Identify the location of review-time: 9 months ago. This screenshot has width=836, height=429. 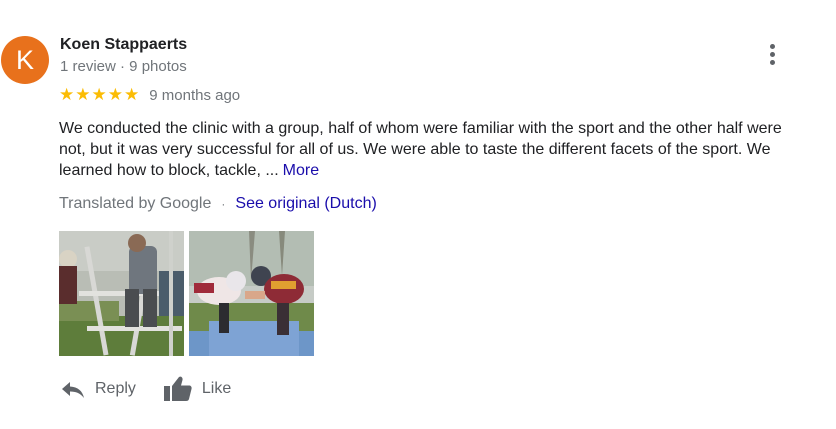
(195, 95).